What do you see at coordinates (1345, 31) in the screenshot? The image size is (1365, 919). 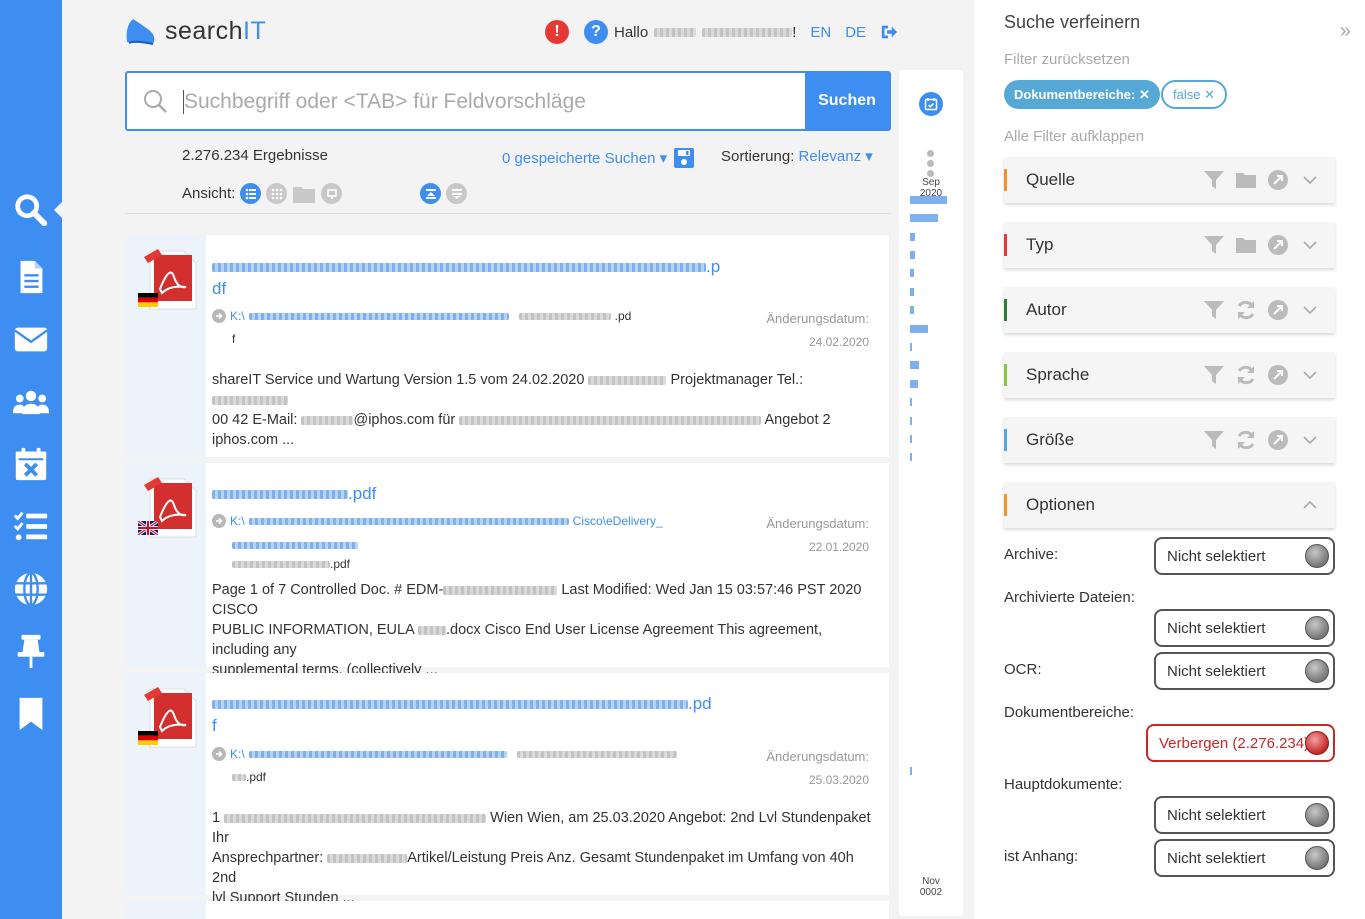 I see `collapse-panel-icon: »` at bounding box center [1345, 31].